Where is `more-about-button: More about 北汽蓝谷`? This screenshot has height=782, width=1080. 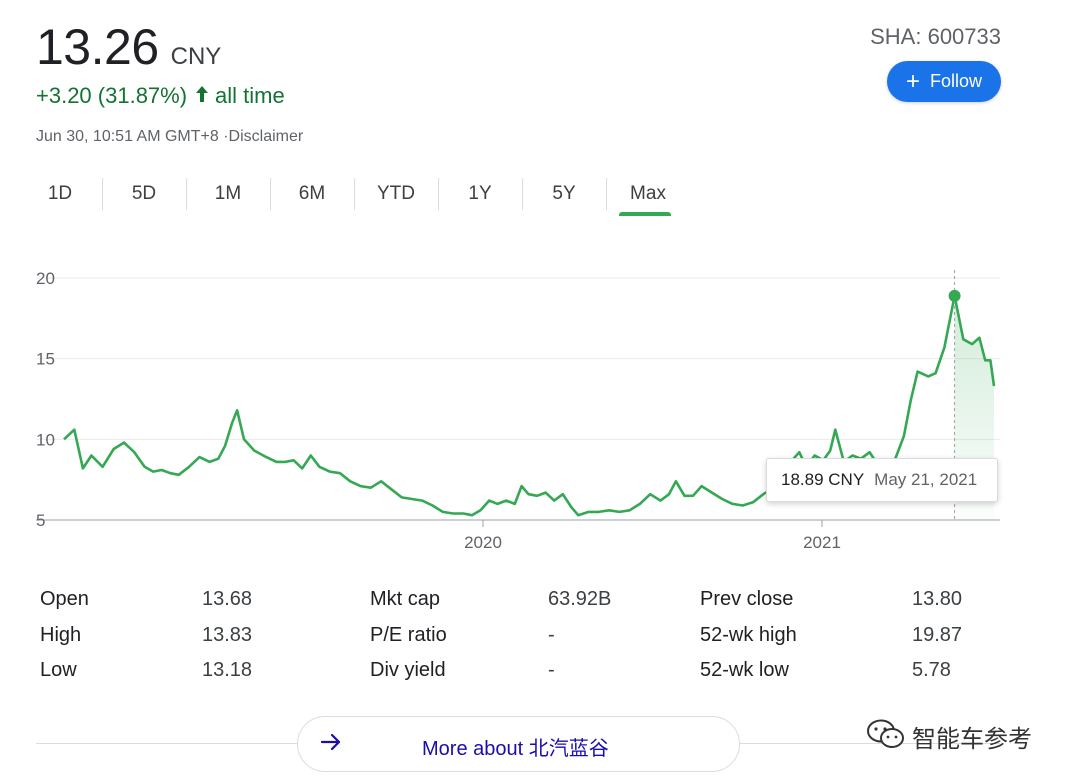
more-about-button: More about 北汽蓝谷 is located at coordinates (518, 744).